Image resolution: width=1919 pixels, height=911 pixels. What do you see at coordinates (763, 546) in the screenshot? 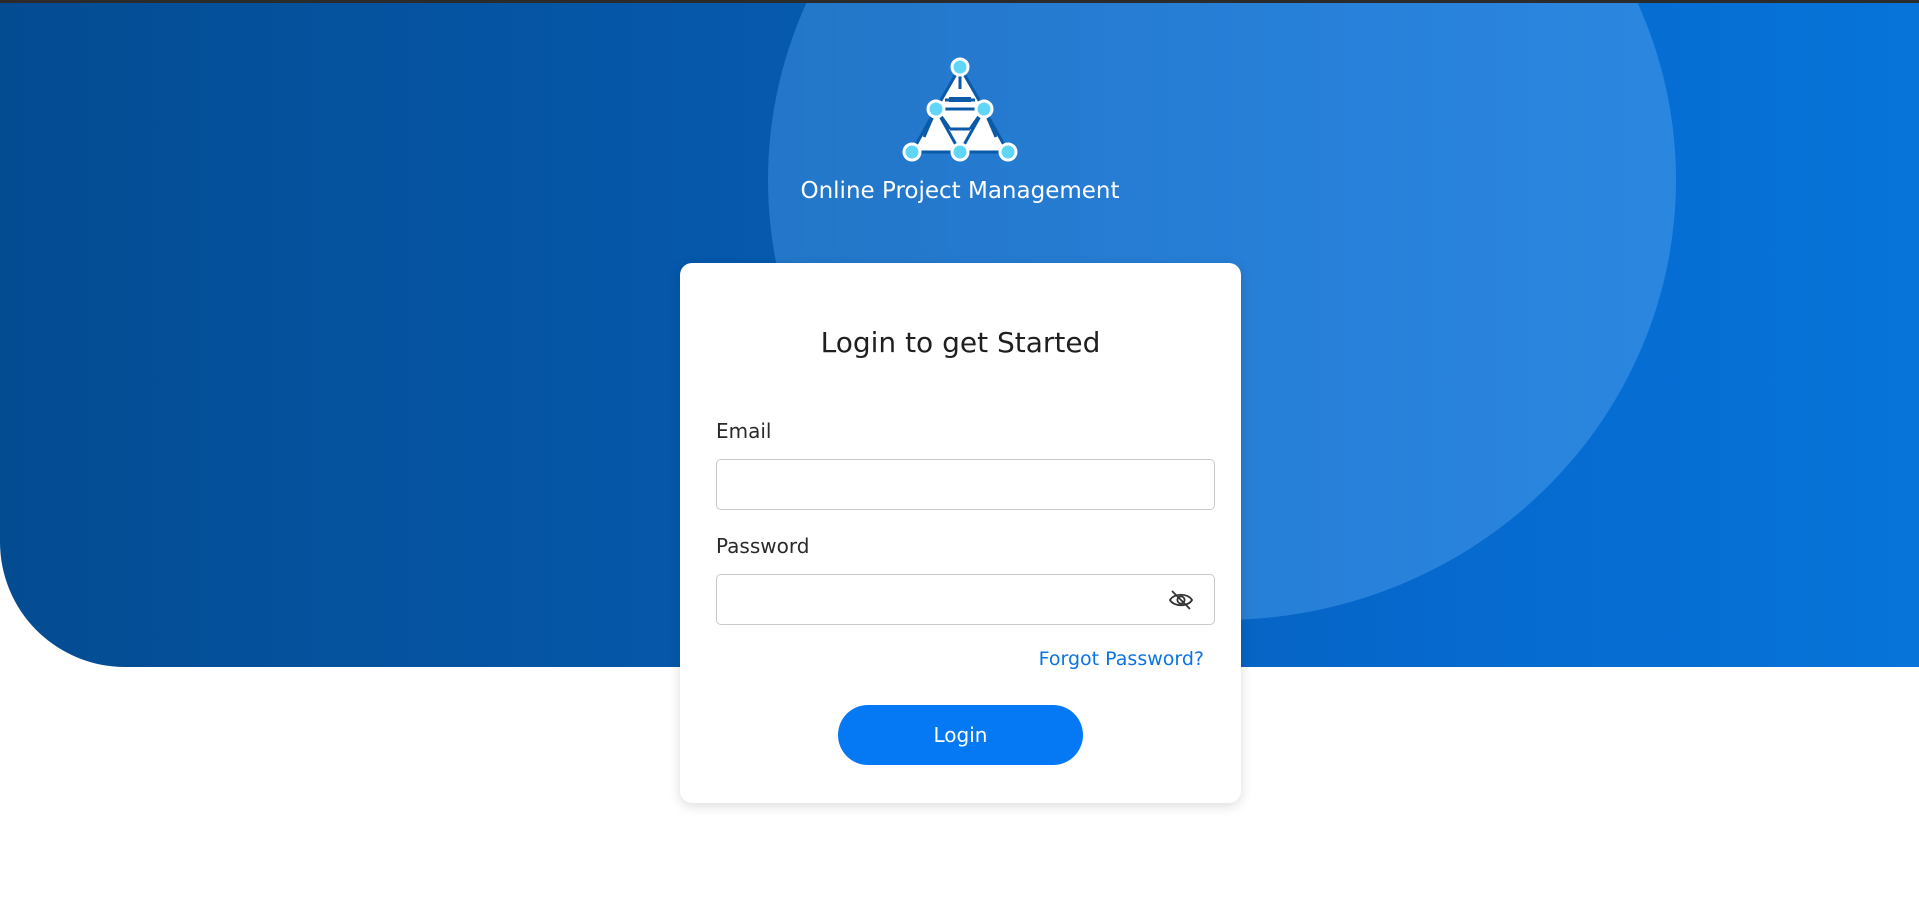
I see `password-label: Password` at bounding box center [763, 546].